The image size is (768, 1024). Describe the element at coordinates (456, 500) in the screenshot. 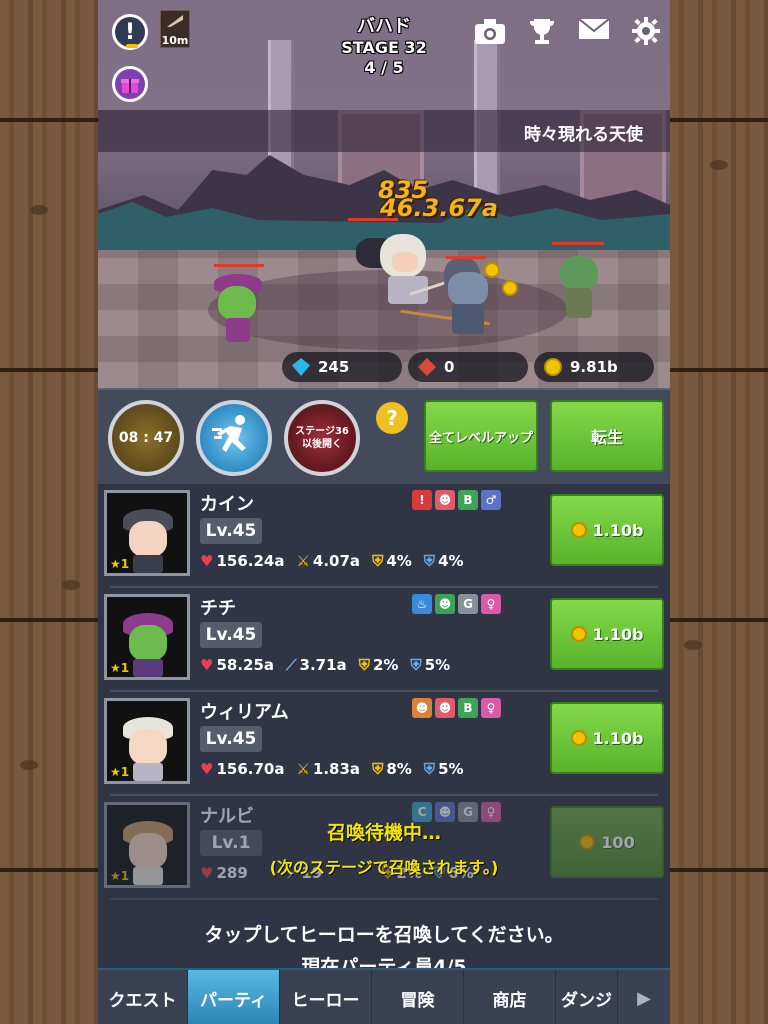

I see `hero-badges: ! ☻ B ♂` at that location.